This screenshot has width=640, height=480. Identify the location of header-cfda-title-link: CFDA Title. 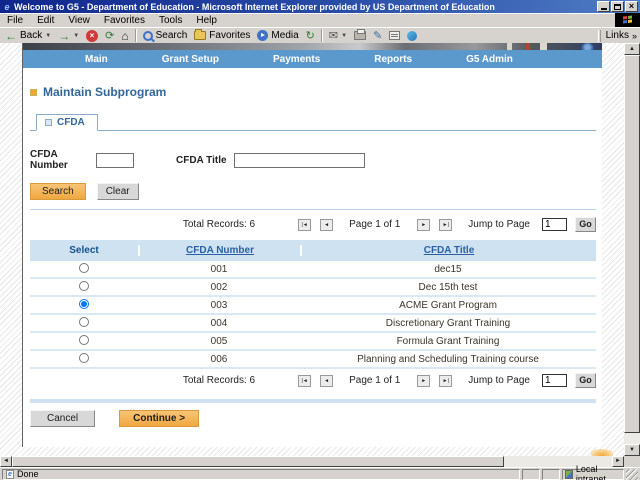
(449, 250).